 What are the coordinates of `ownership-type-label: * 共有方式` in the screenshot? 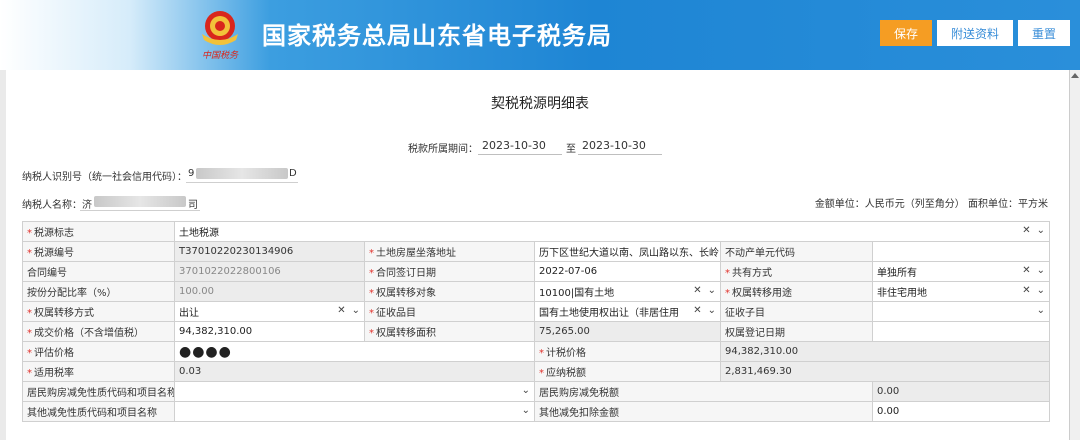 It's located at (796, 271).